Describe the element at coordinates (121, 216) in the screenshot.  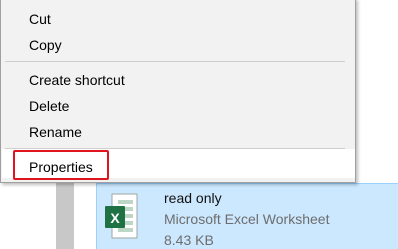
I see `excel-file-icon: X` at that location.